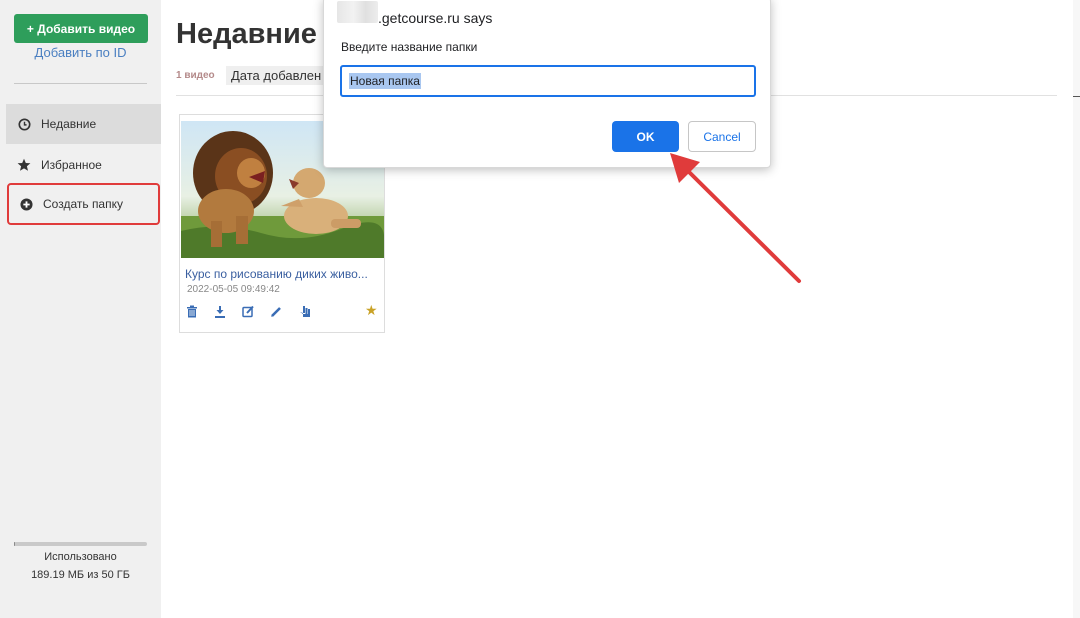  Describe the element at coordinates (409, 47) in the screenshot. I see `dialog-message: Введите название папки` at that location.